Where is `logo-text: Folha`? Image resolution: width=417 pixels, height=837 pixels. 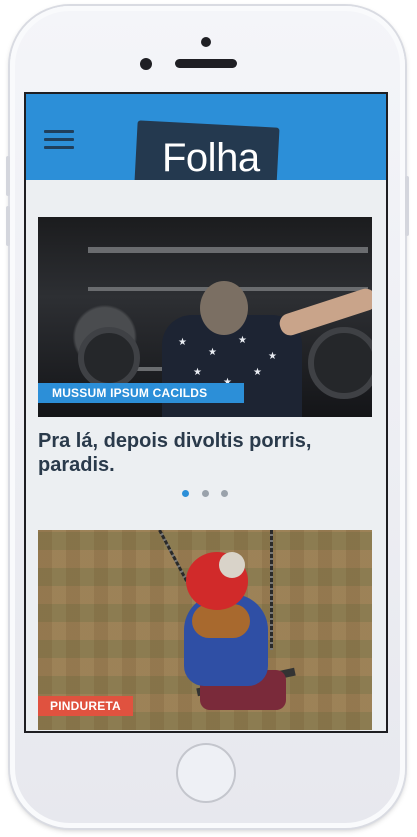 logo-text: Folha is located at coordinates (211, 158).